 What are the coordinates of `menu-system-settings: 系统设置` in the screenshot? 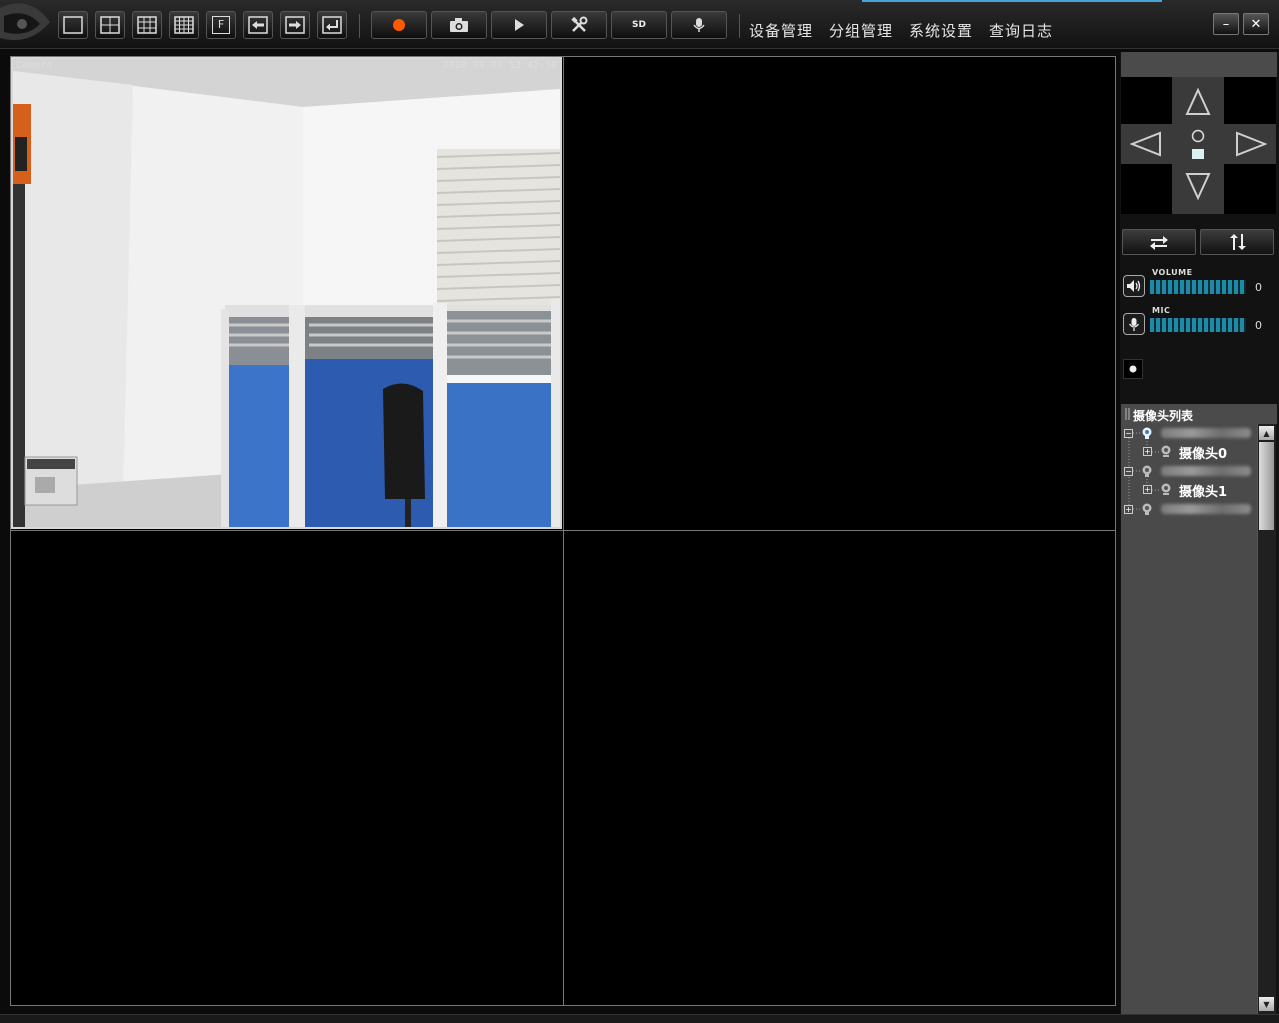 It's located at (941, 30).